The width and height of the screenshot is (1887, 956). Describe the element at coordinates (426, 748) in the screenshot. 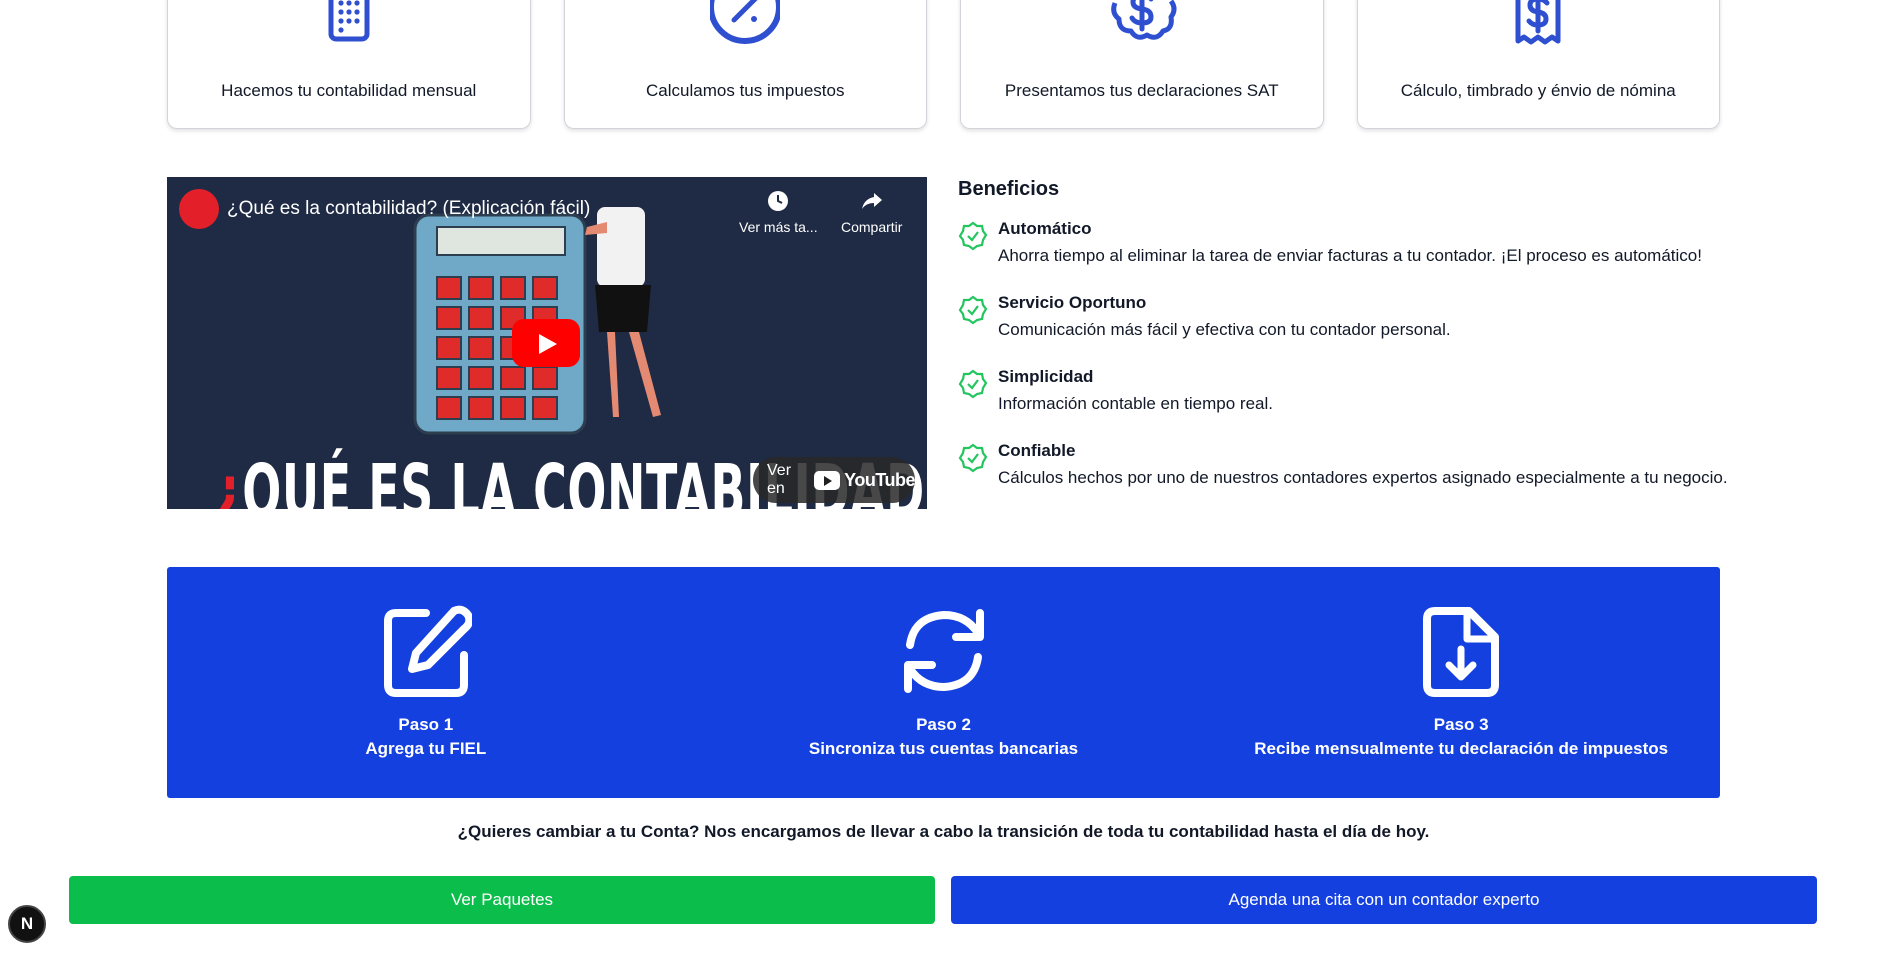

I see `step-text: Agrega tu FIEL` at that location.